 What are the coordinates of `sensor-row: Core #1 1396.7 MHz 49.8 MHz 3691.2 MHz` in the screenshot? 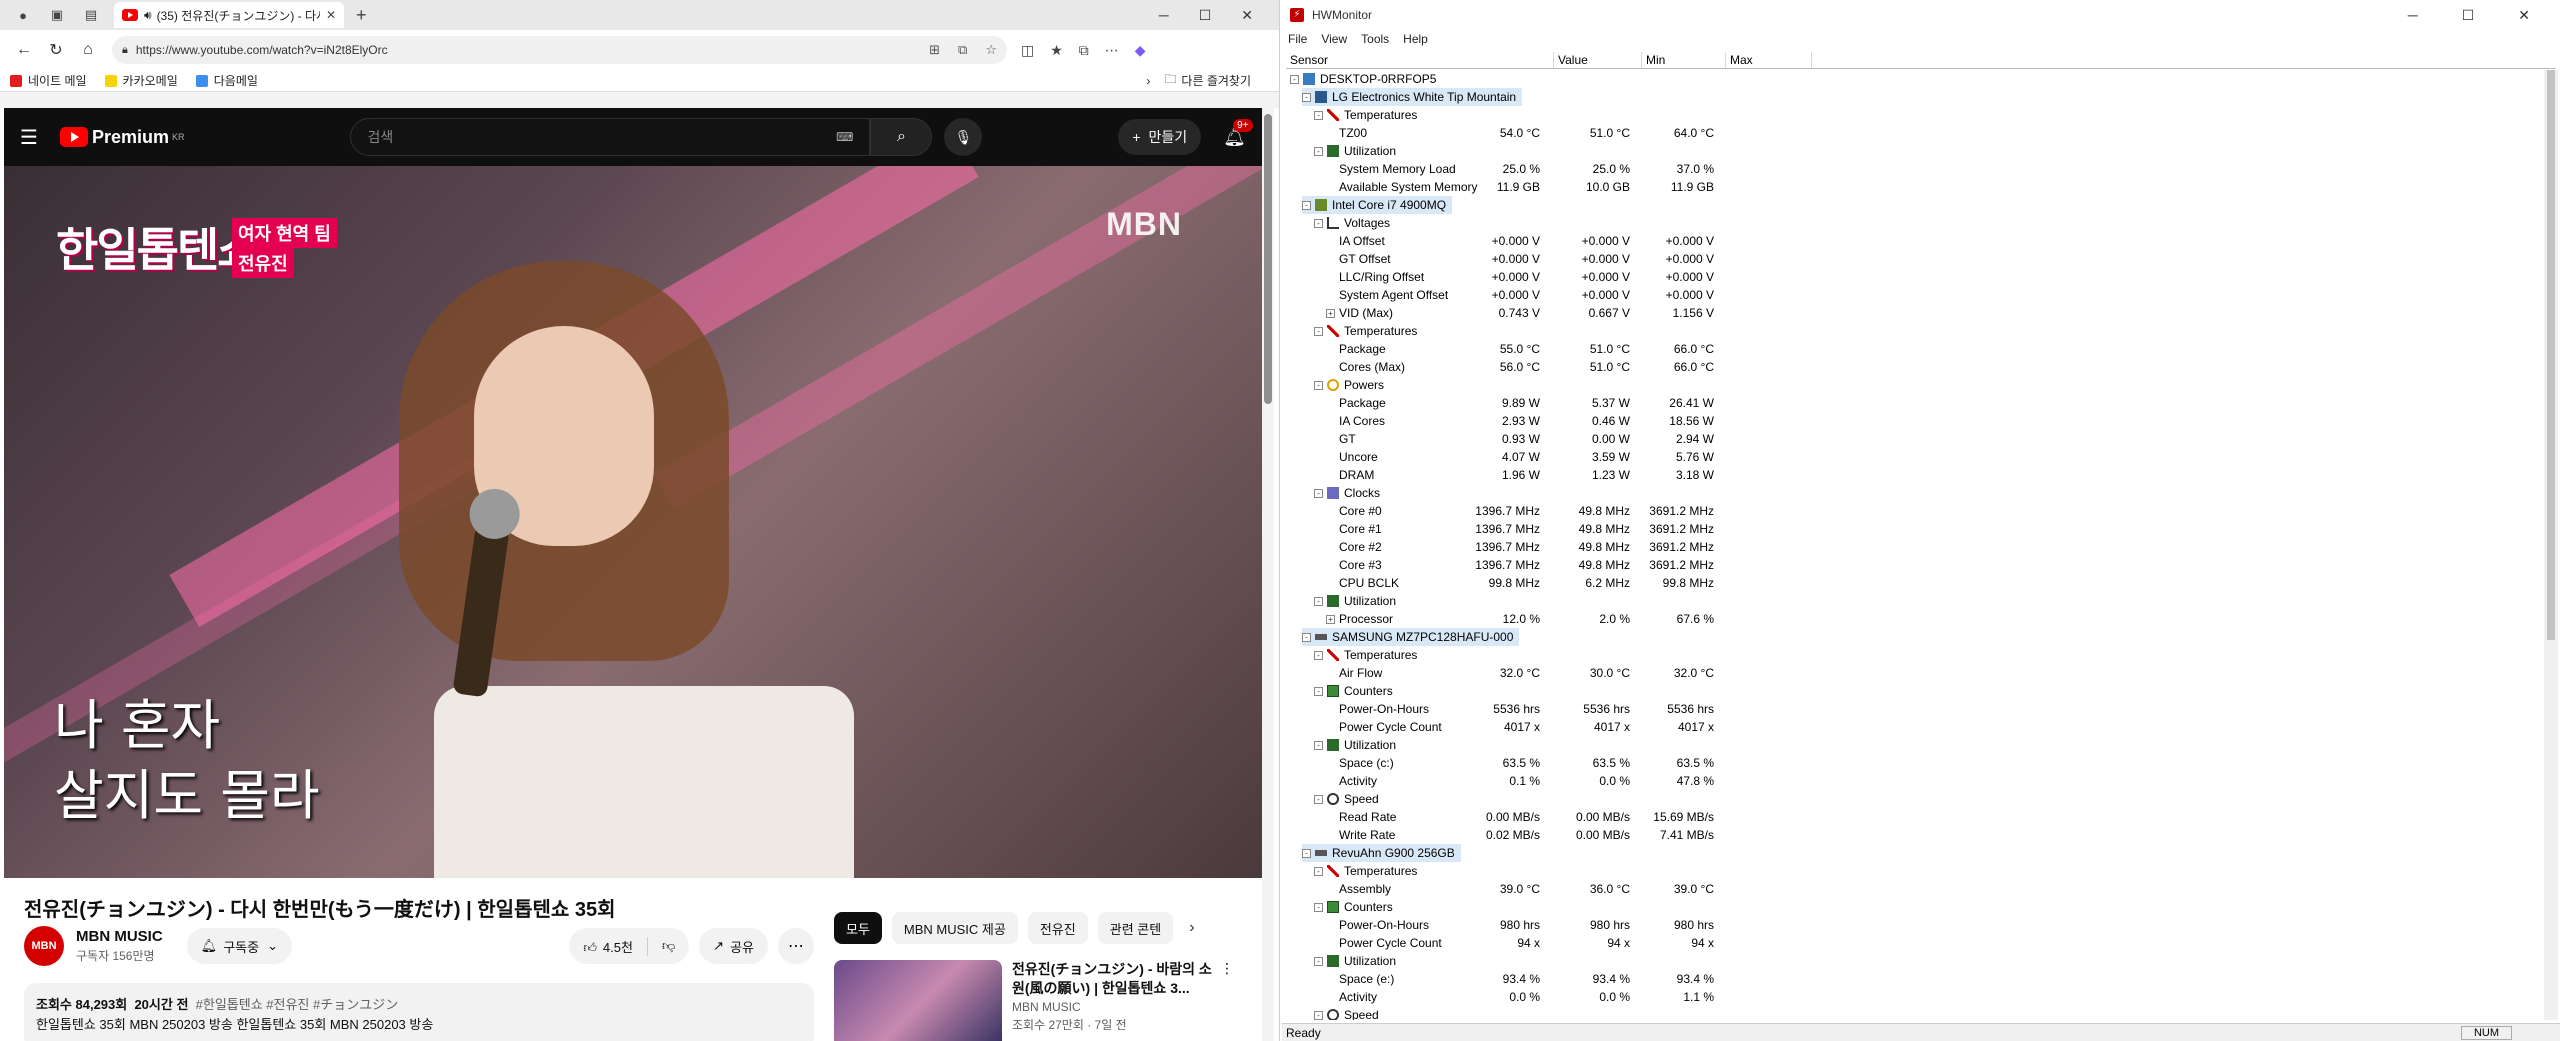 It's located at (1913, 529).